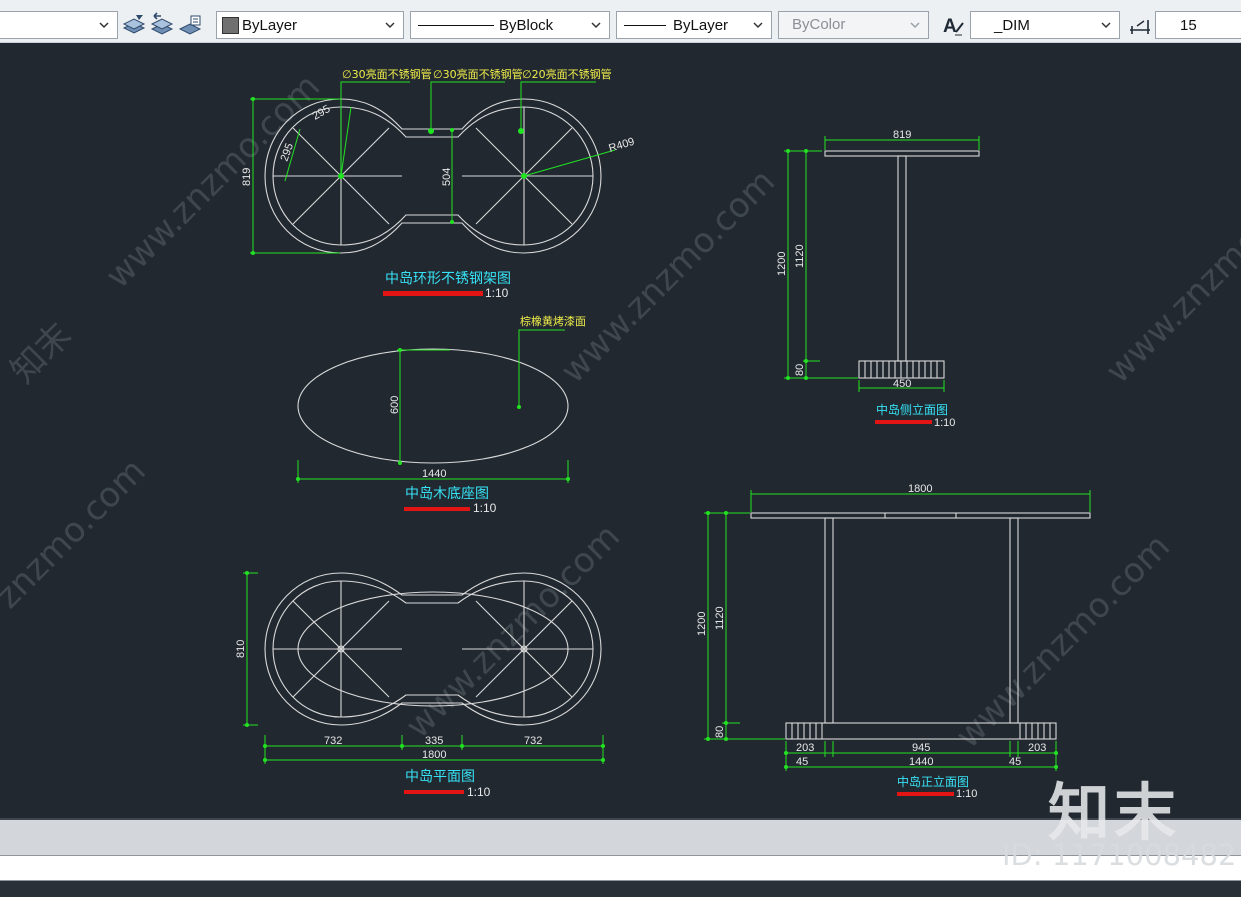  Describe the element at coordinates (944, 423) in the screenshot. I see `side-scale: 1:10` at that location.